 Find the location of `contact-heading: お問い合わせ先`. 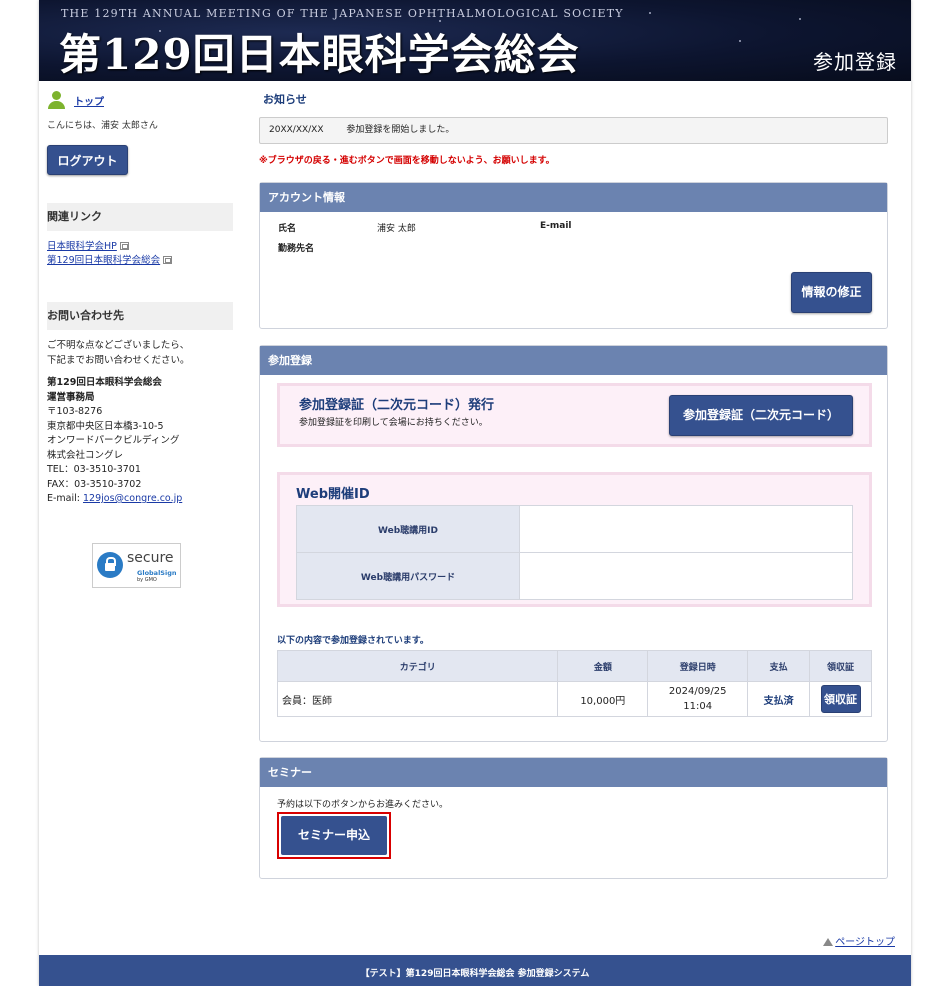

contact-heading: お問い合わせ先 is located at coordinates (140, 316).